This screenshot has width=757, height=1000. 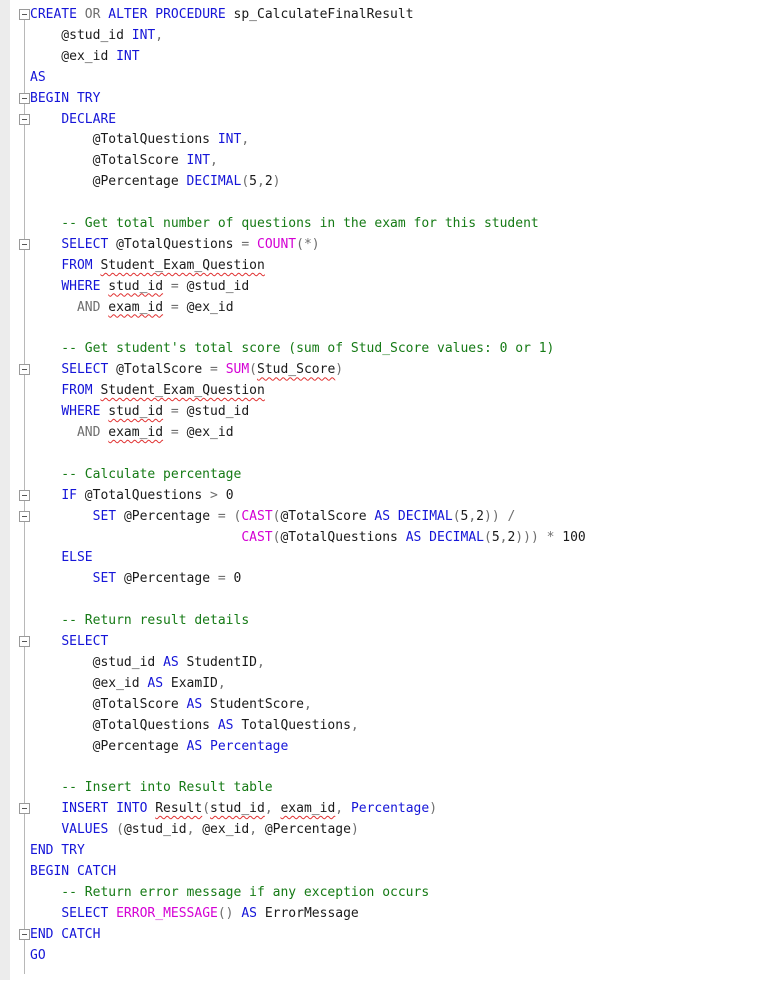 I want to click on code-line: GO, so click(x=38, y=955).